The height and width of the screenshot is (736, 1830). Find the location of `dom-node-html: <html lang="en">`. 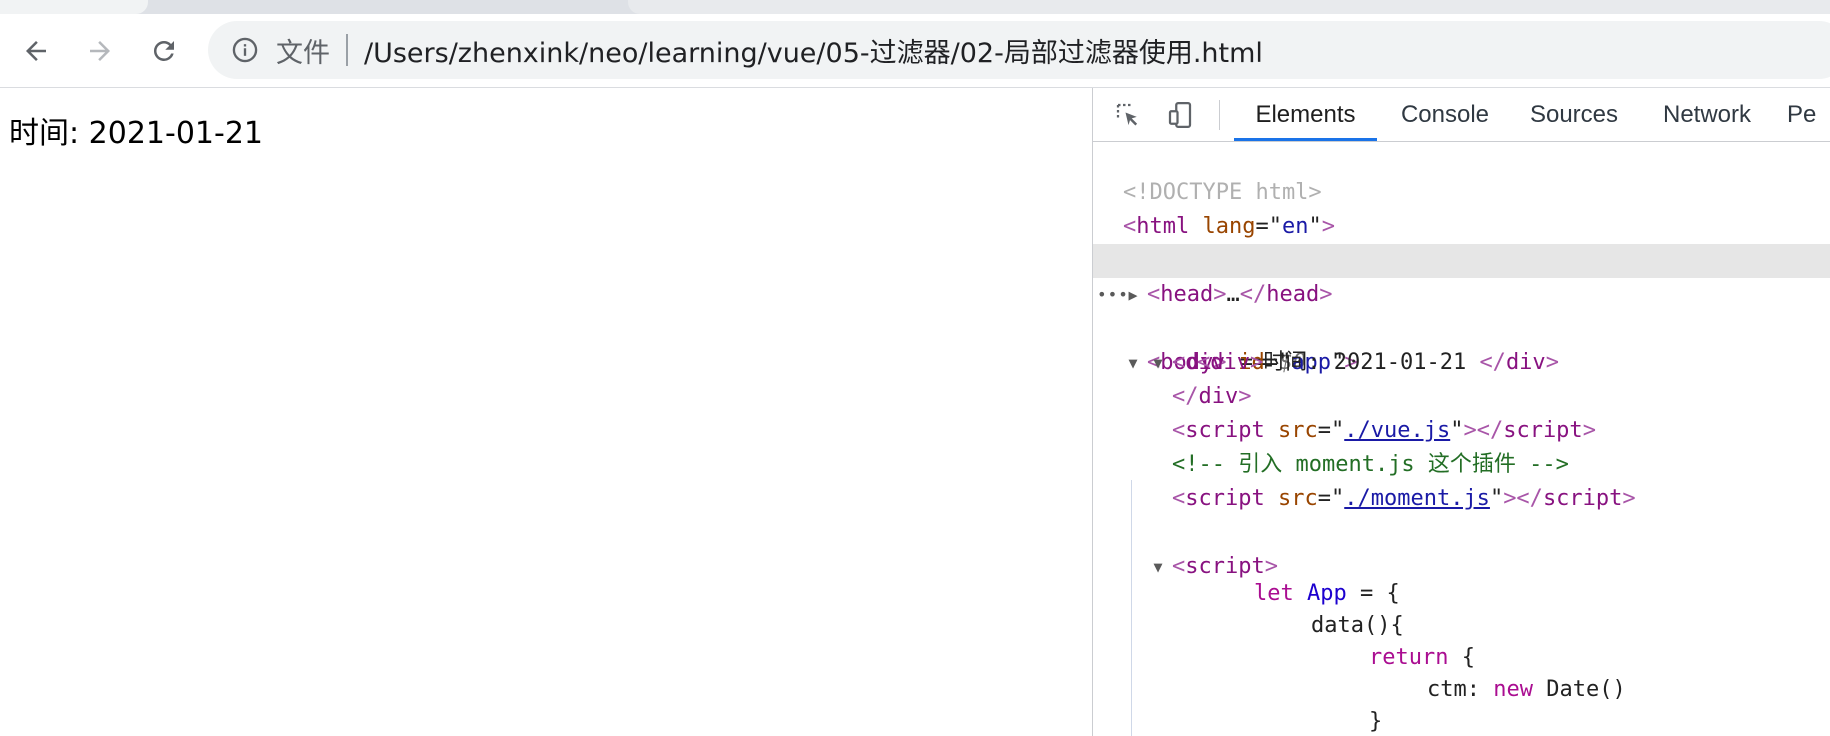

dom-node-html: <html lang="en"> is located at coordinates (1461, 207).